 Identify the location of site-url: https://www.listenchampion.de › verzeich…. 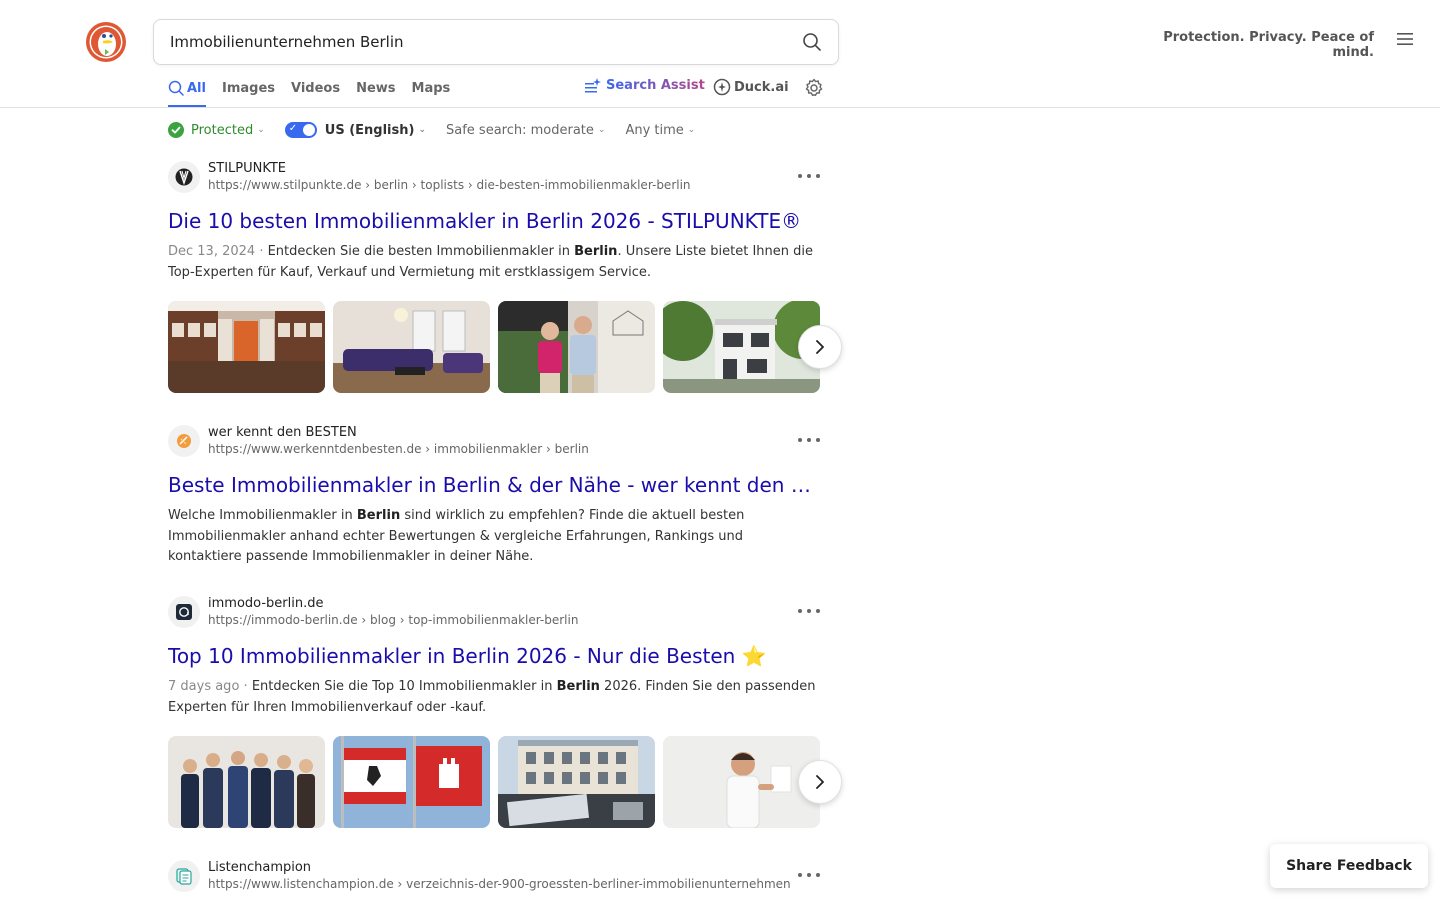
(499, 884).